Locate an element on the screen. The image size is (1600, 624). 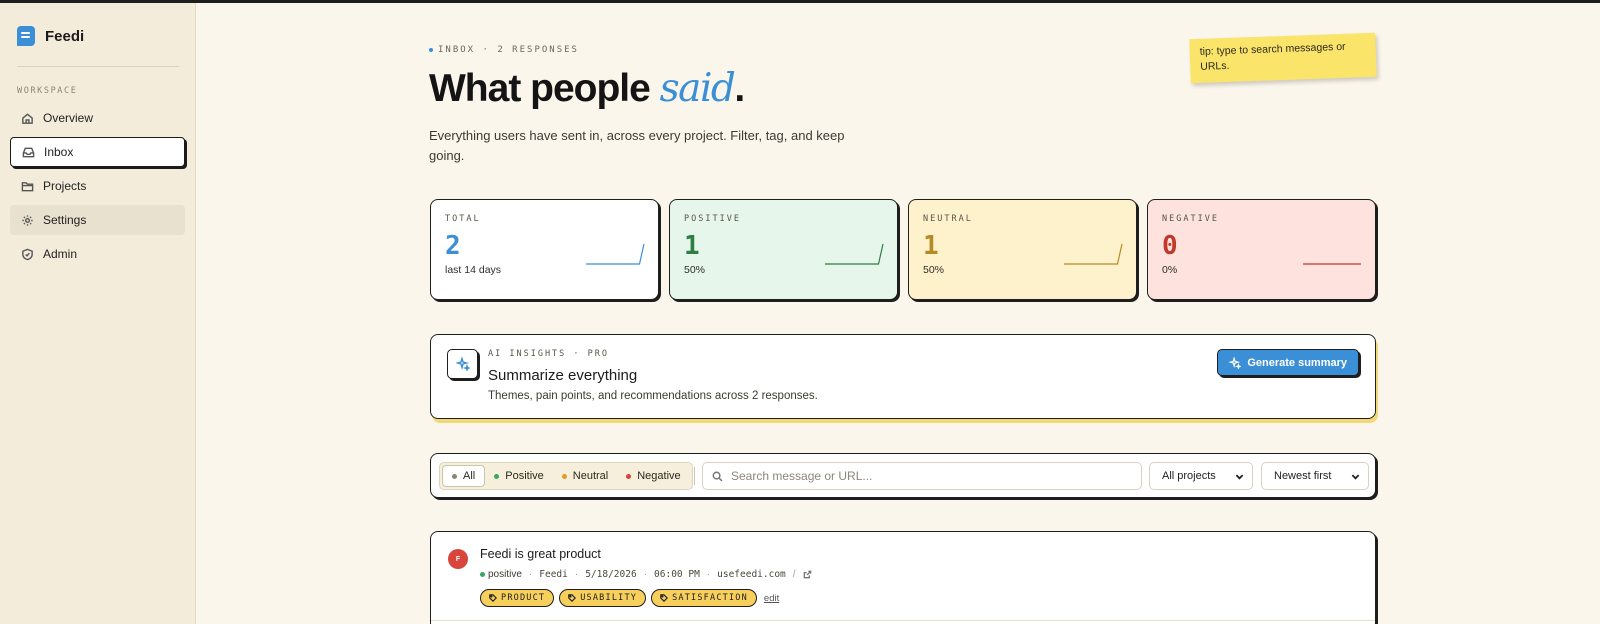
generate-summary-button: Generate summary is located at coordinates (1288, 362).